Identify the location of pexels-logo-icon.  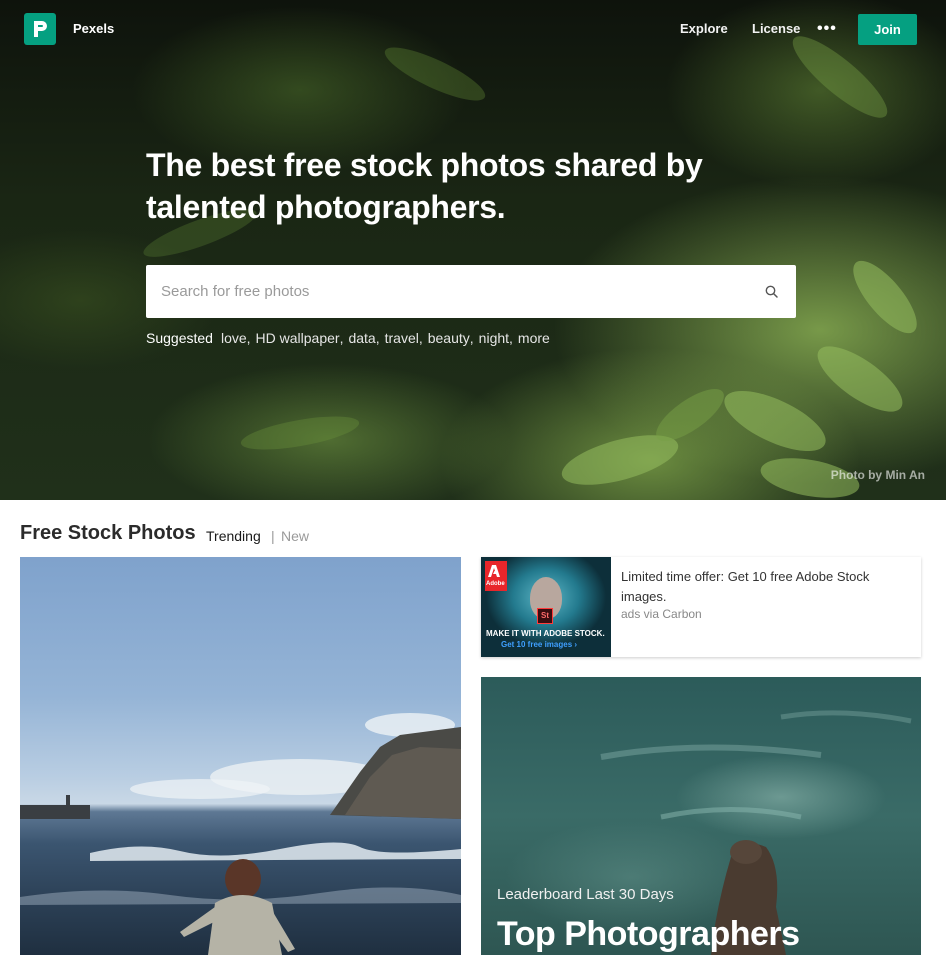
(40, 29).